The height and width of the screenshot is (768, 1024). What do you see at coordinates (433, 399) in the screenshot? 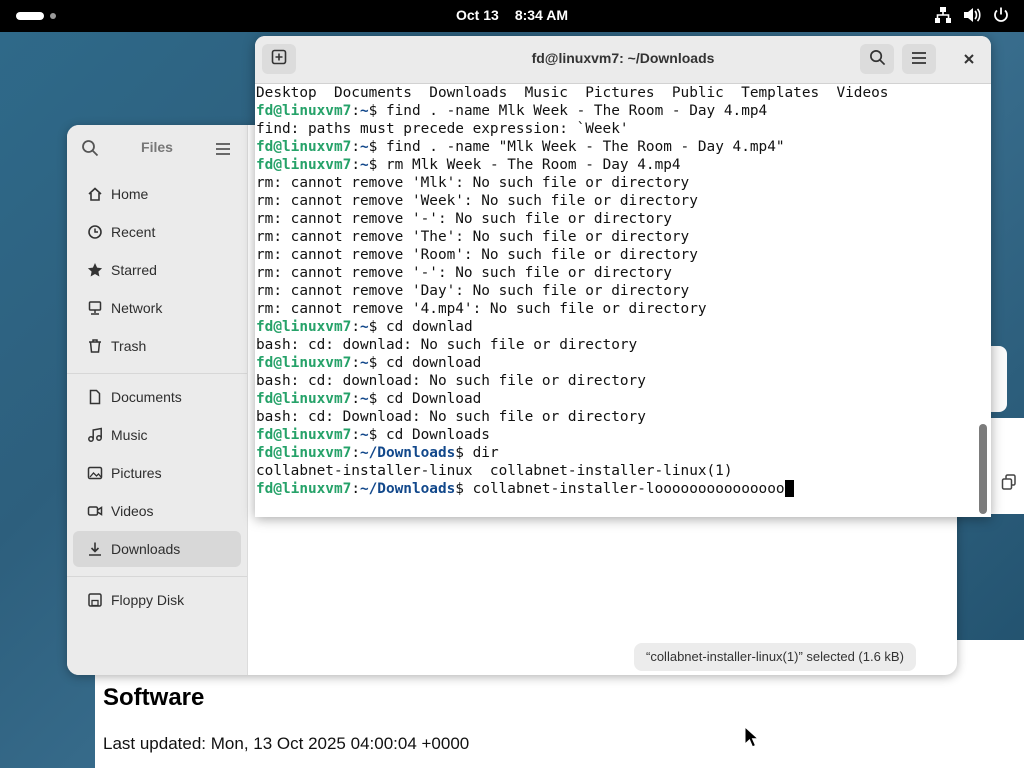
I see `command-text: cd Download` at bounding box center [433, 399].